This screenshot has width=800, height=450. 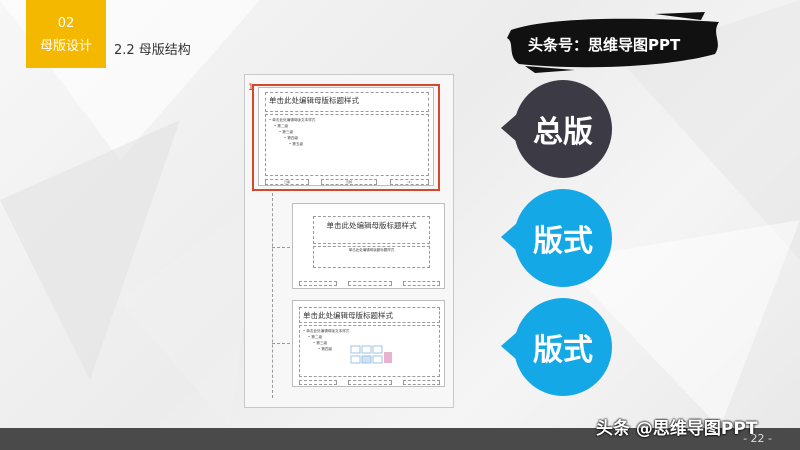 I want to click on section-badge: 02 母版设计, so click(x=66, y=34).